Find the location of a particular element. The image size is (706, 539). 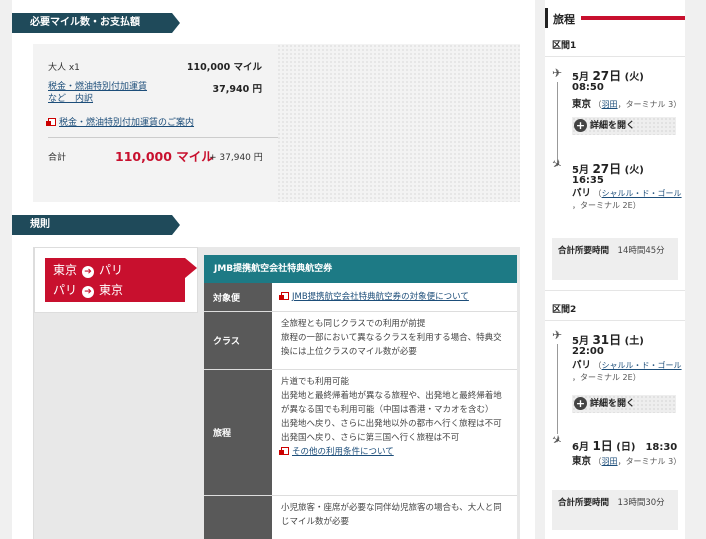

total-miles: 110,000 マイル is located at coordinates (164, 156).